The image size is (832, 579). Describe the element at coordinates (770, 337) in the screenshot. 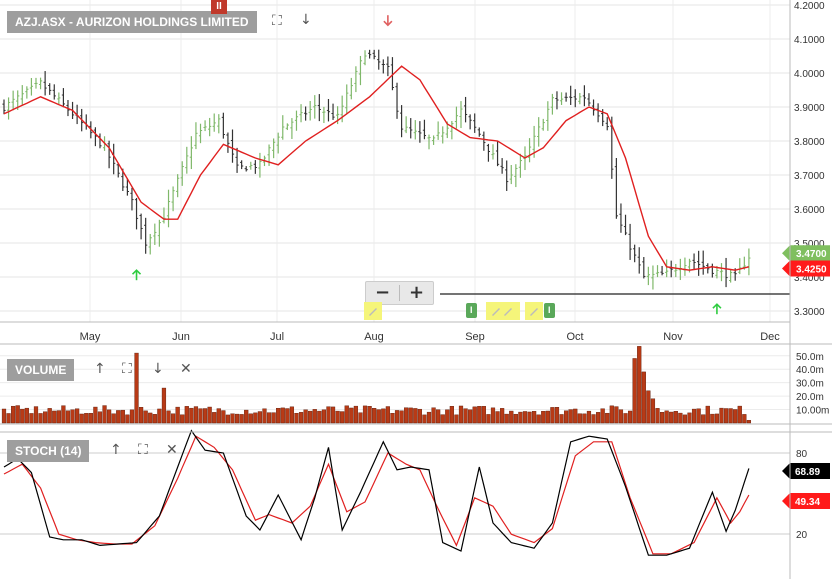

I see `date-tick-label: Dec` at that location.